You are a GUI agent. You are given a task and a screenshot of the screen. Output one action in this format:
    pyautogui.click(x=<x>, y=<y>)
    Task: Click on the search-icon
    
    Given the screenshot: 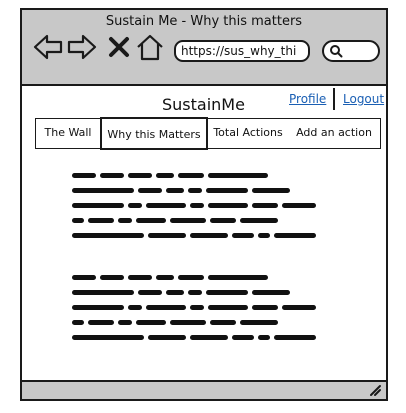 What is the action you would take?
    pyautogui.click(x=336, y=51)
    